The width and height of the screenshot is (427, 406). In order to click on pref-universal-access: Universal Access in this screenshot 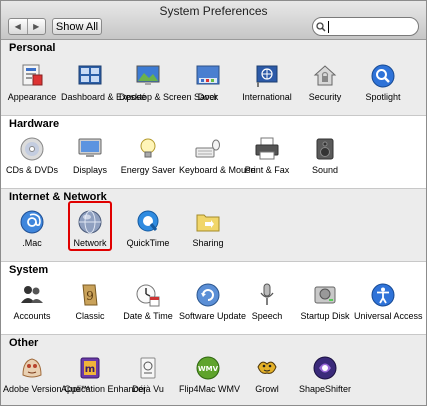, I will do `click(388, 301)`.